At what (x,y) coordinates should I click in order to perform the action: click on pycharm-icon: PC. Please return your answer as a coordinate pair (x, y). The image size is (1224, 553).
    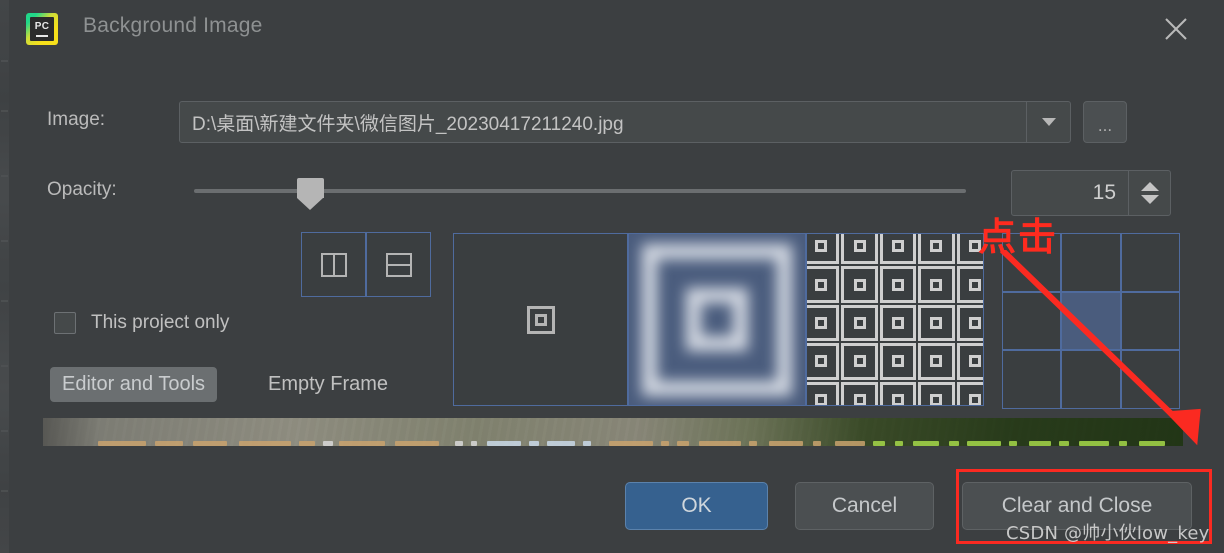
    Looking at the image, I should click on (42, 29).